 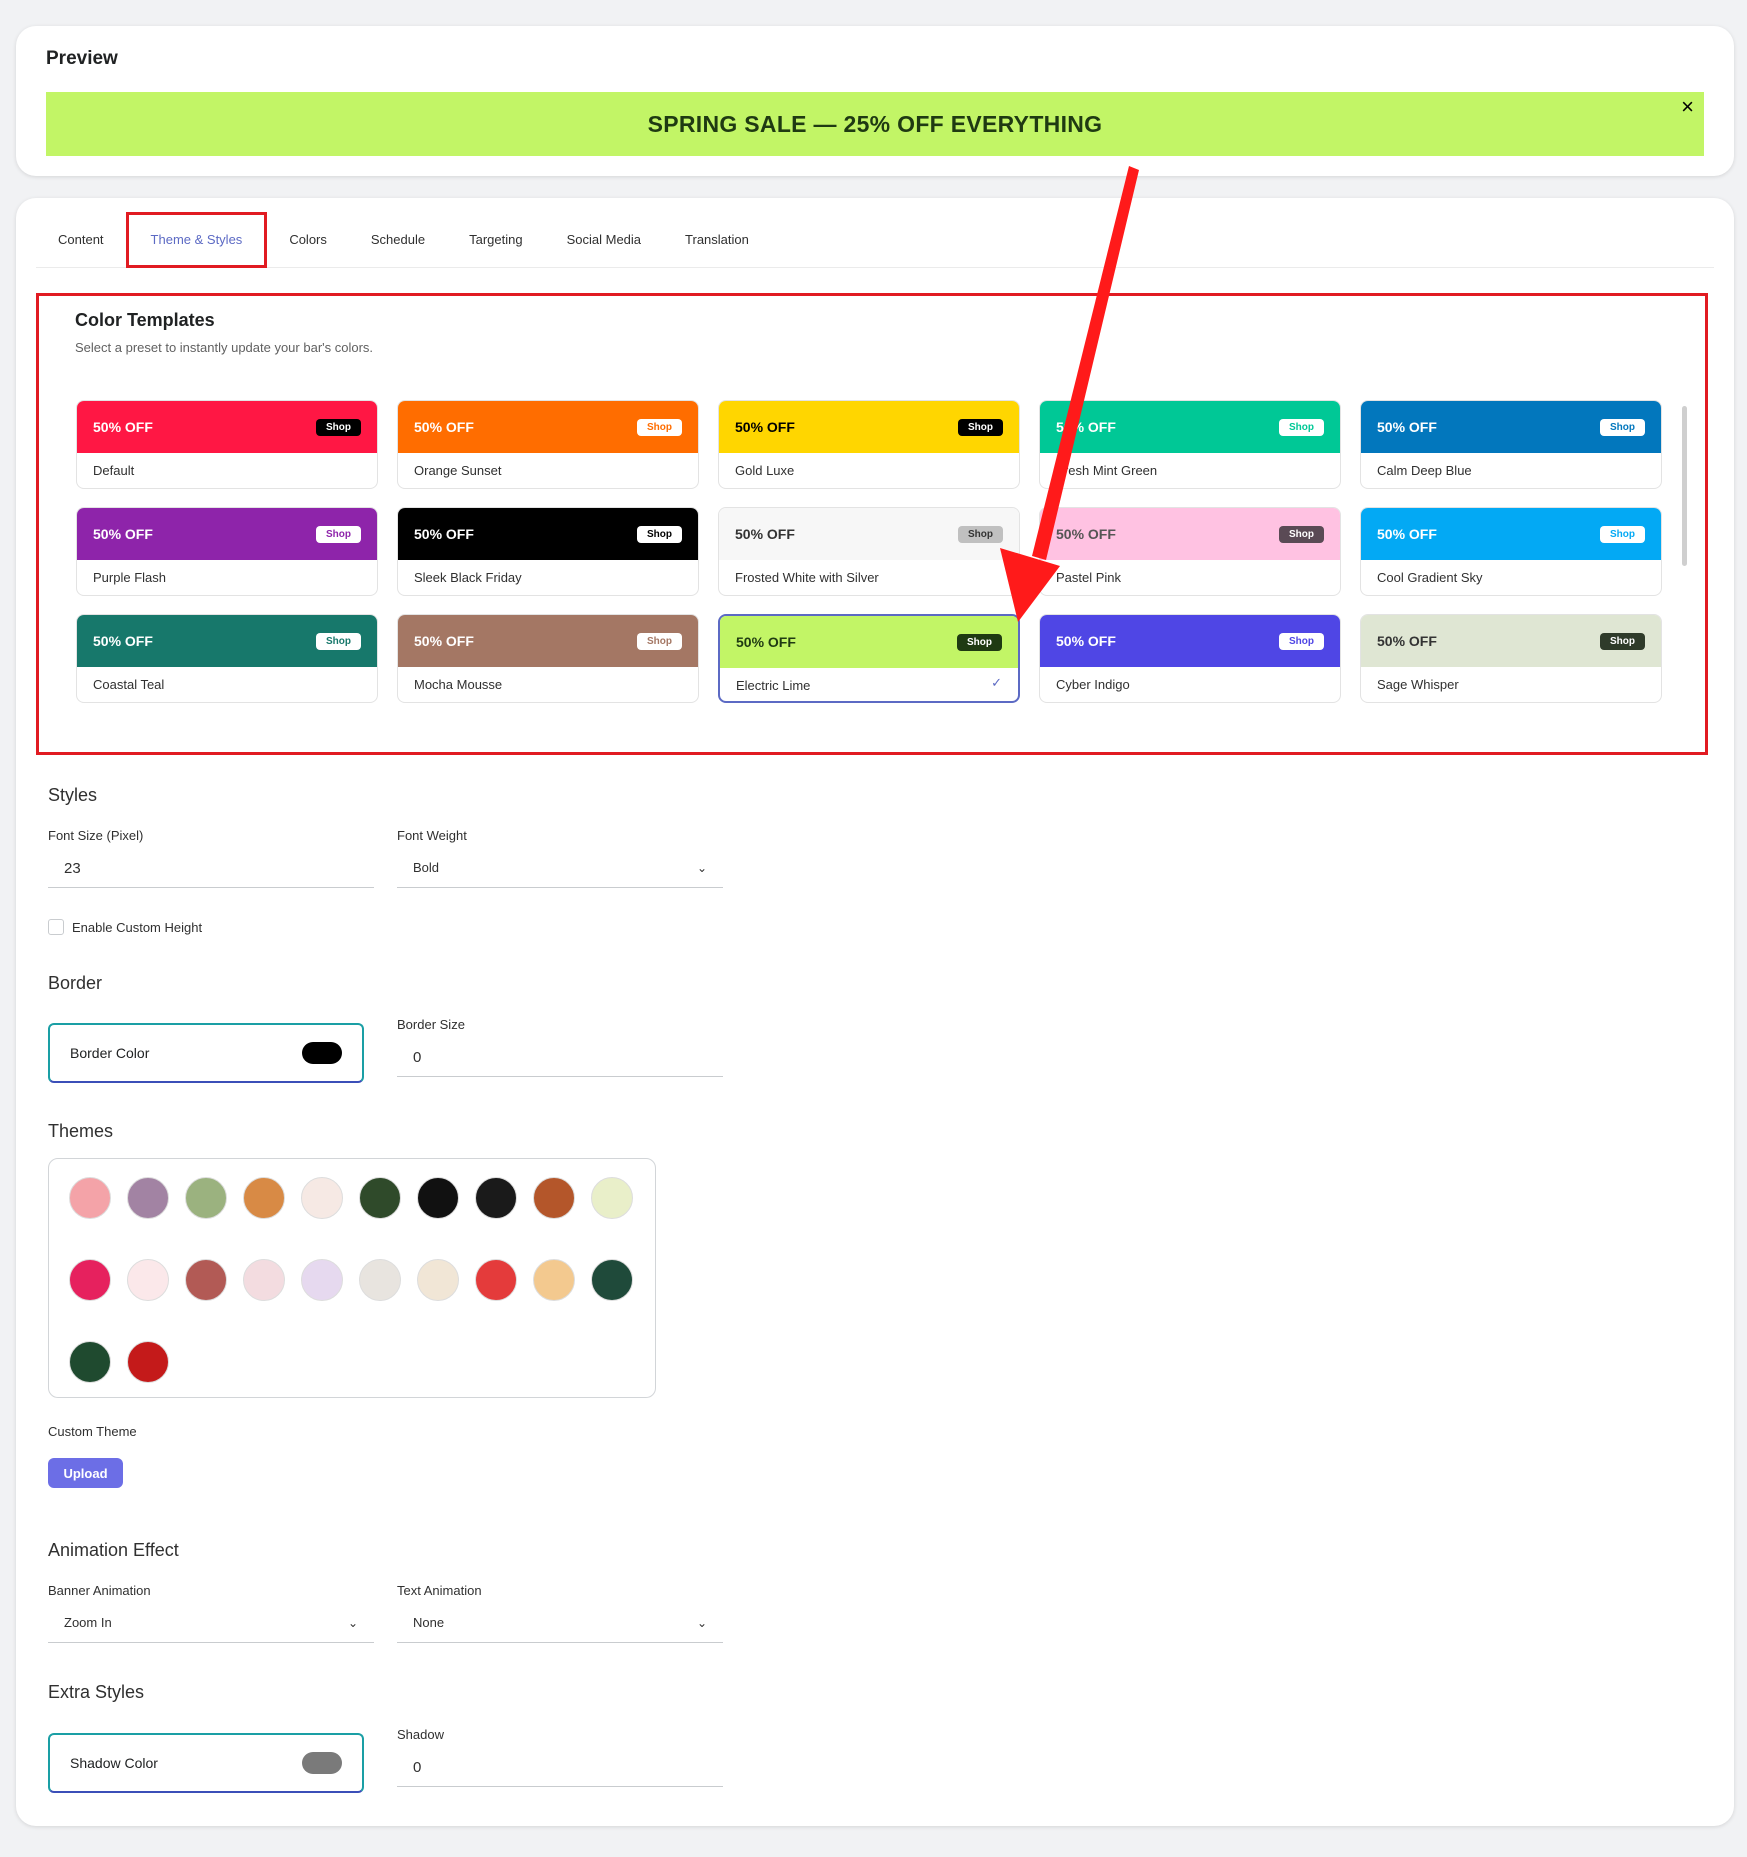 I want to click on font-size-label: Font Size (Pixel), so click(x=96, y=835).